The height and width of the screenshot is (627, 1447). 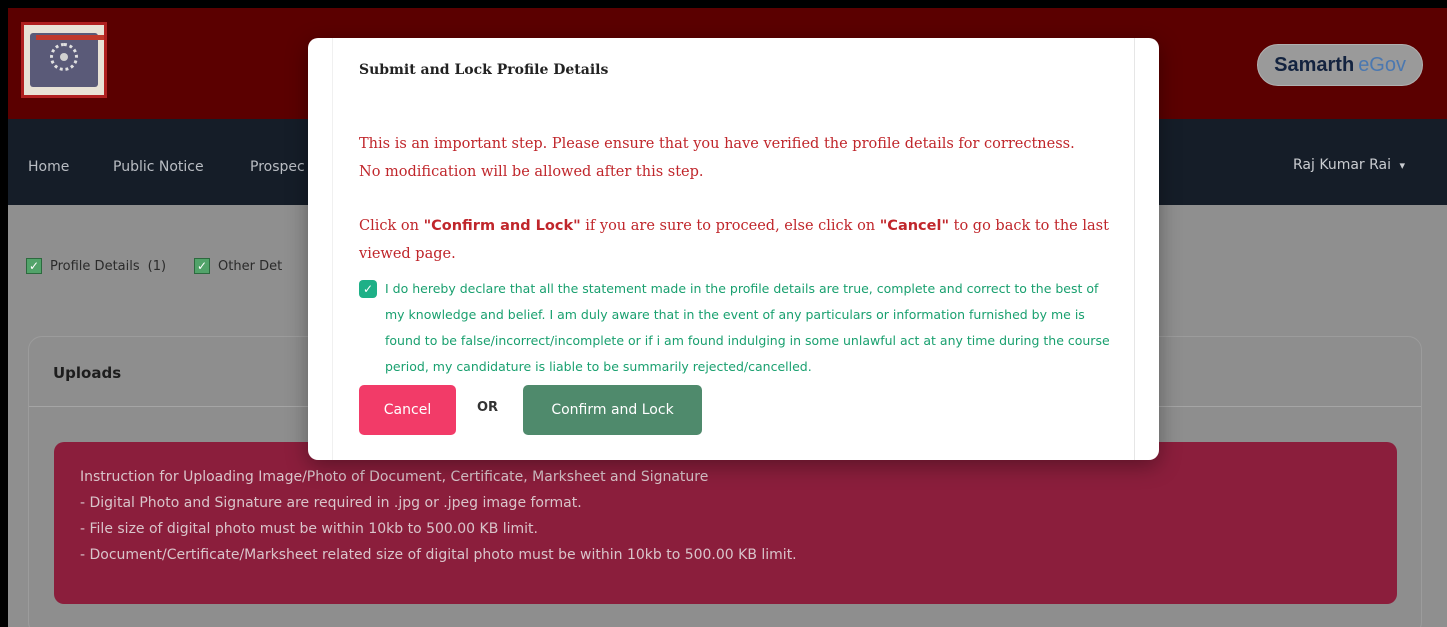 What do you see at coordinates (368, 289) in the screenshot?
I see `declaration-checkbox: ✓` at bounding box center [368, 289].